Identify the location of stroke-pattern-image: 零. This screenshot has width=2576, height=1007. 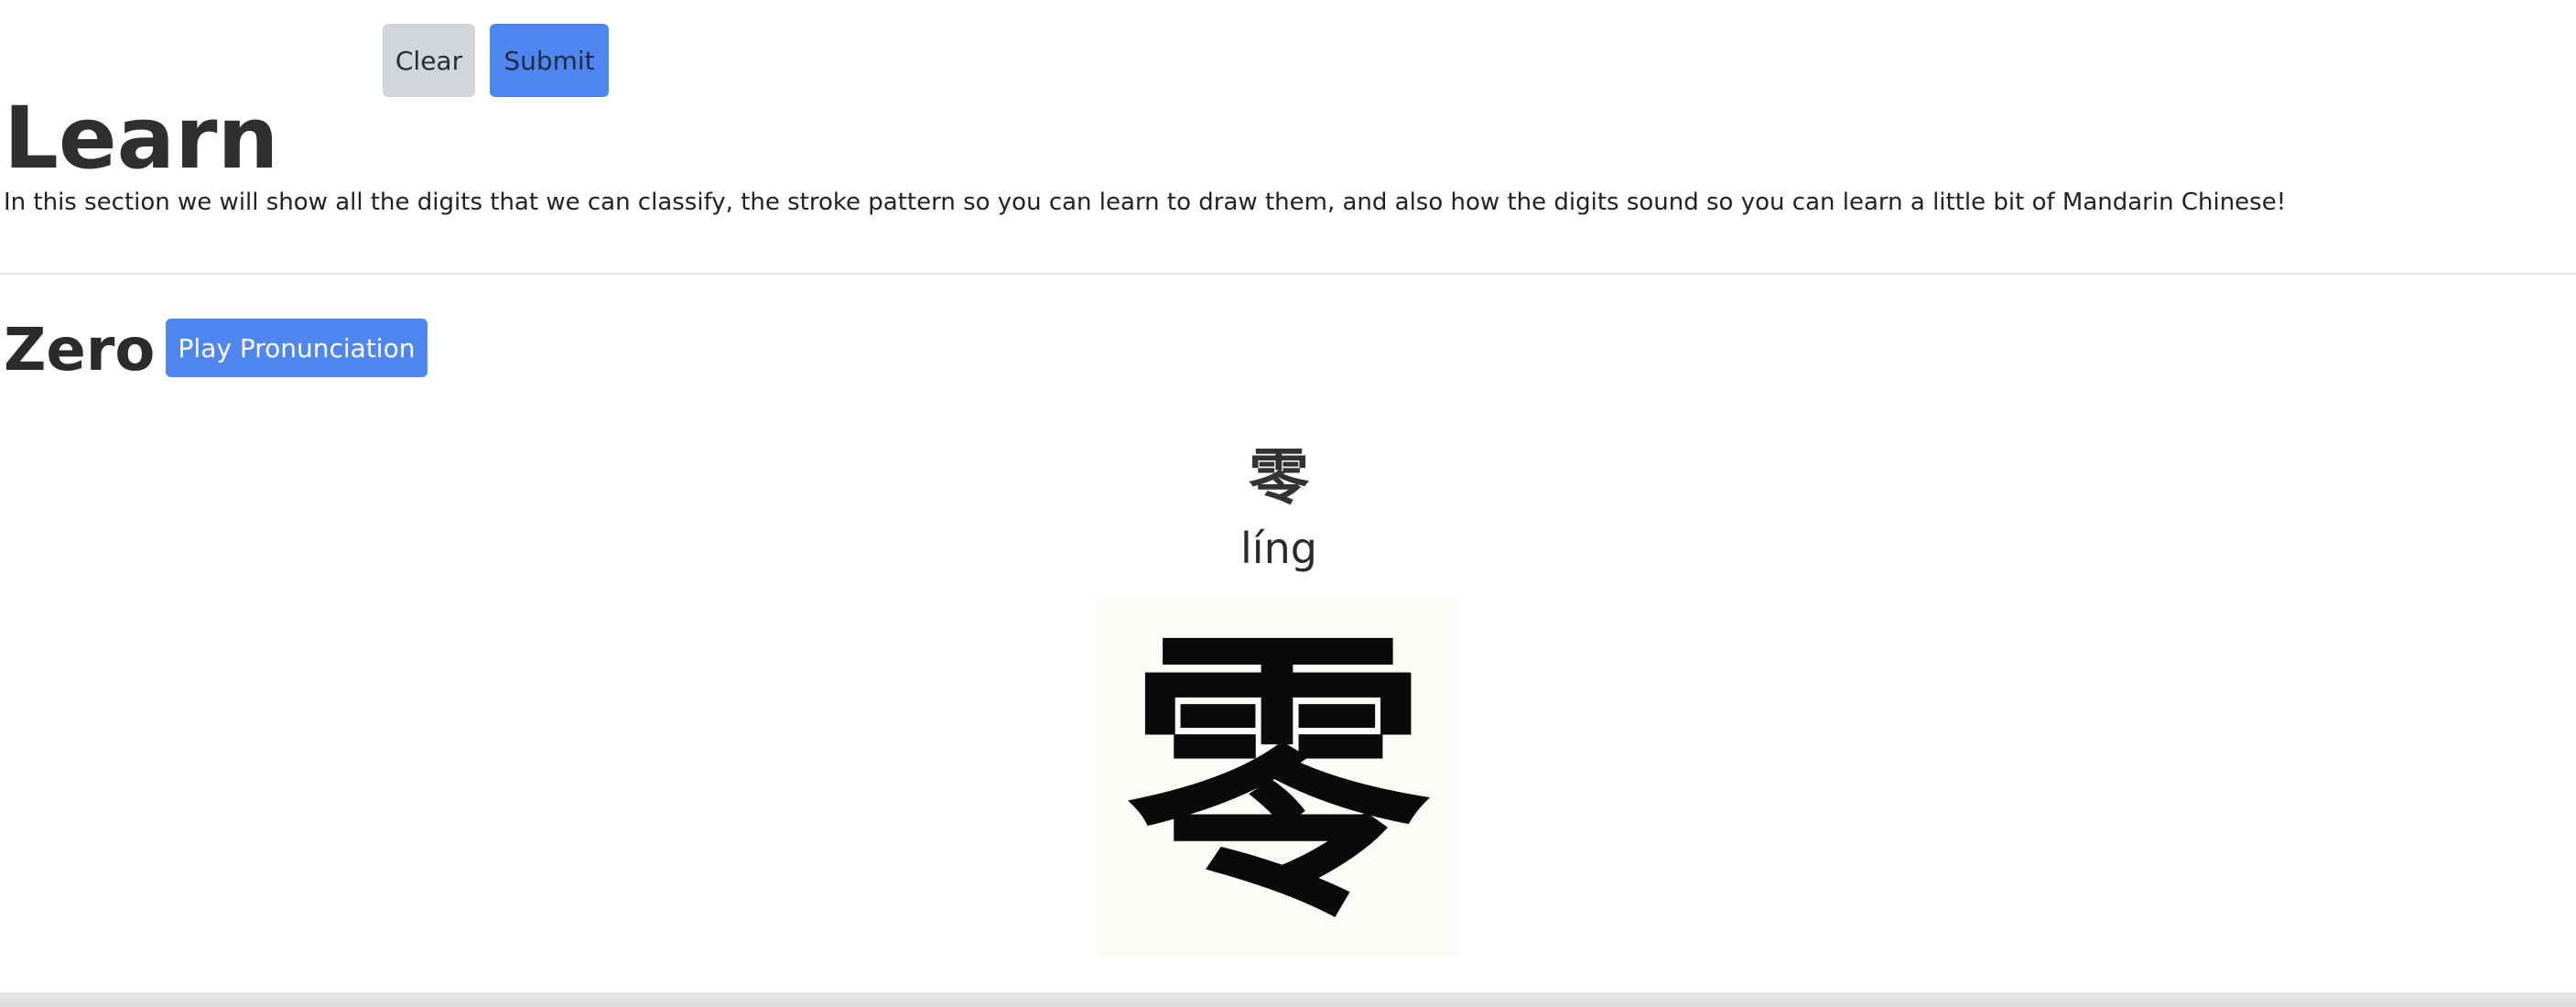
(1278, 778).